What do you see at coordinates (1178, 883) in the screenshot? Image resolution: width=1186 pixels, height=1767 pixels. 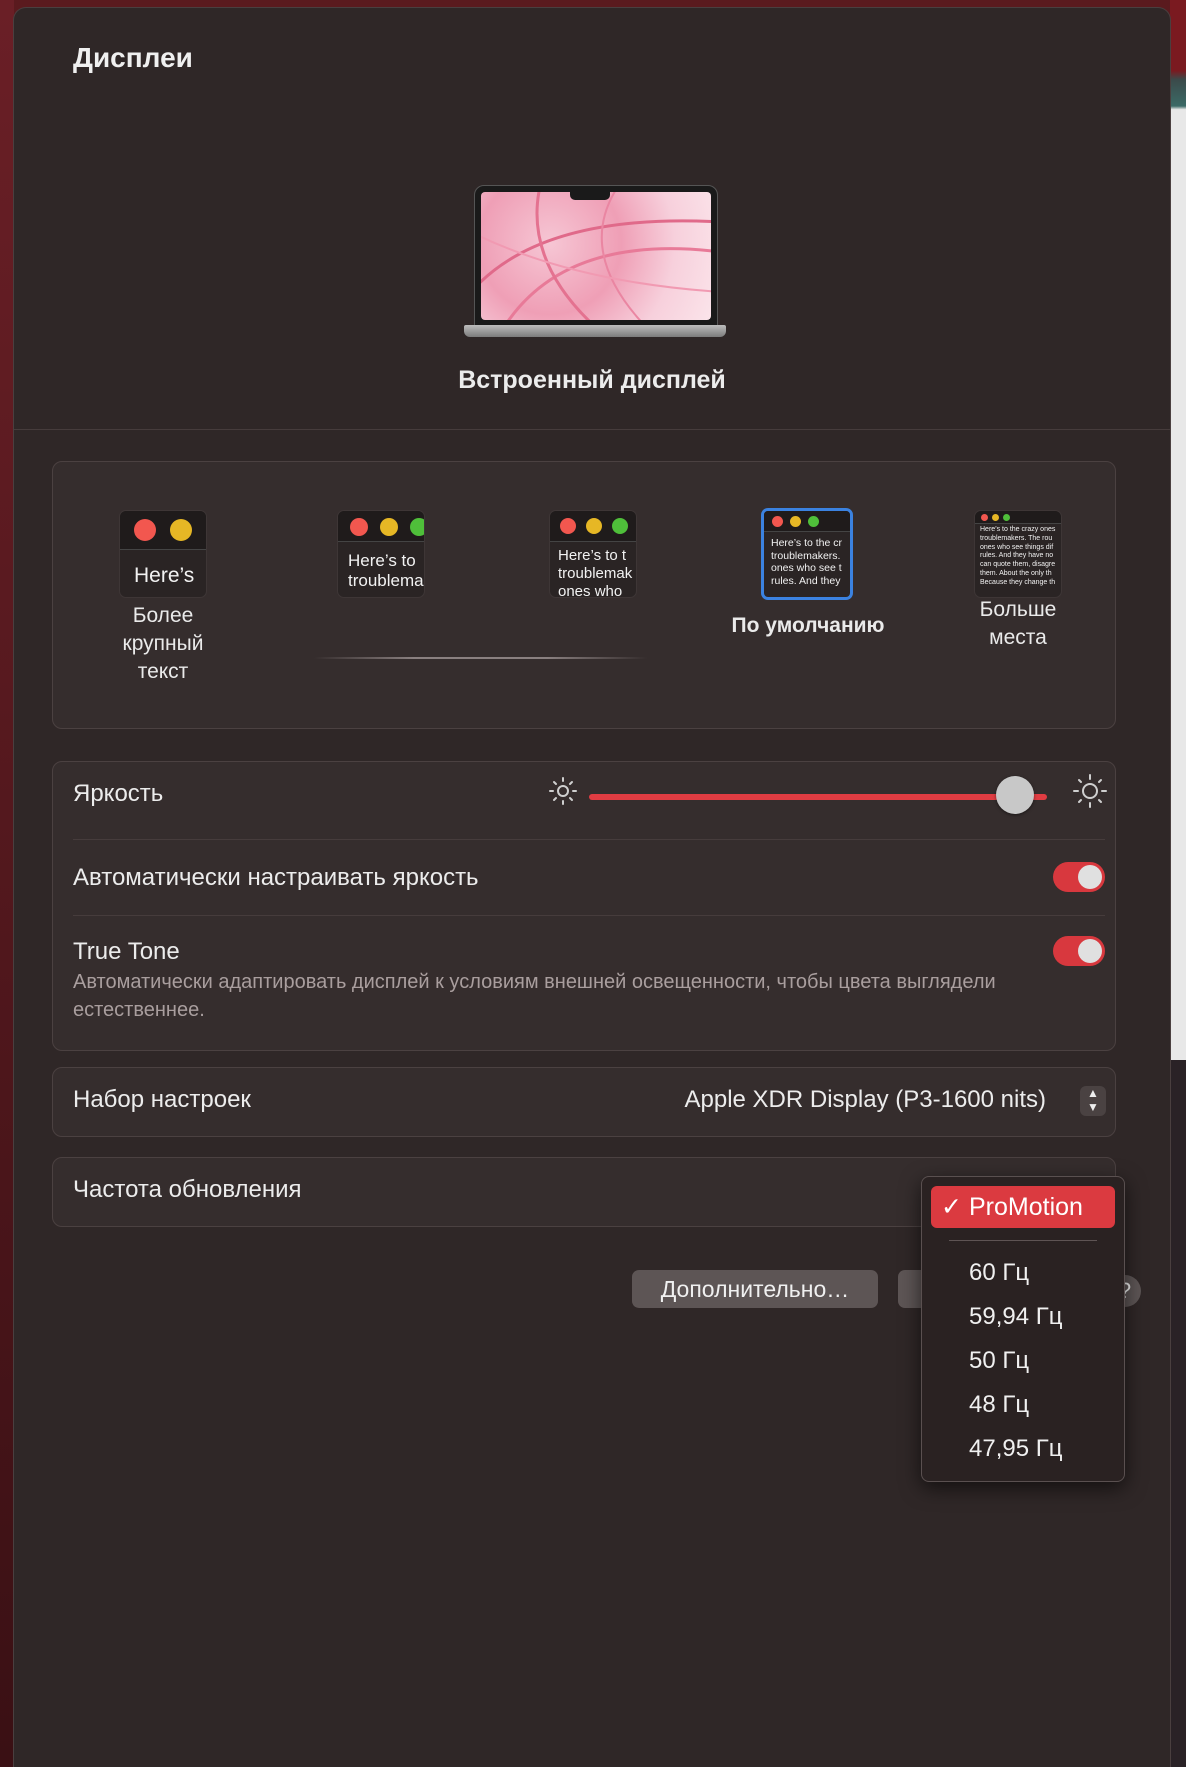 I see `desktop-background-right` at bounding box center [1178, 883].